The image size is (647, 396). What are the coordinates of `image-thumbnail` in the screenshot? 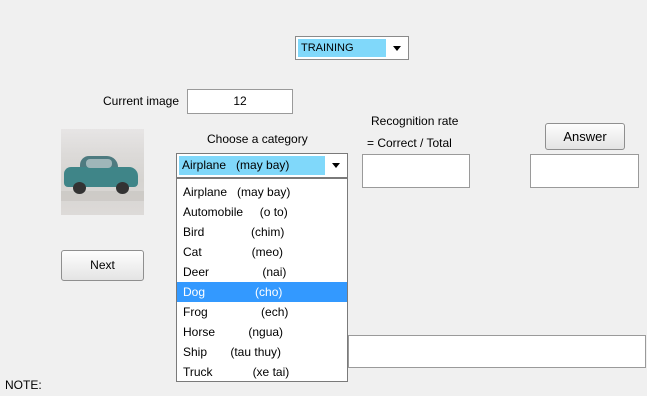 It's located at (102, 172).